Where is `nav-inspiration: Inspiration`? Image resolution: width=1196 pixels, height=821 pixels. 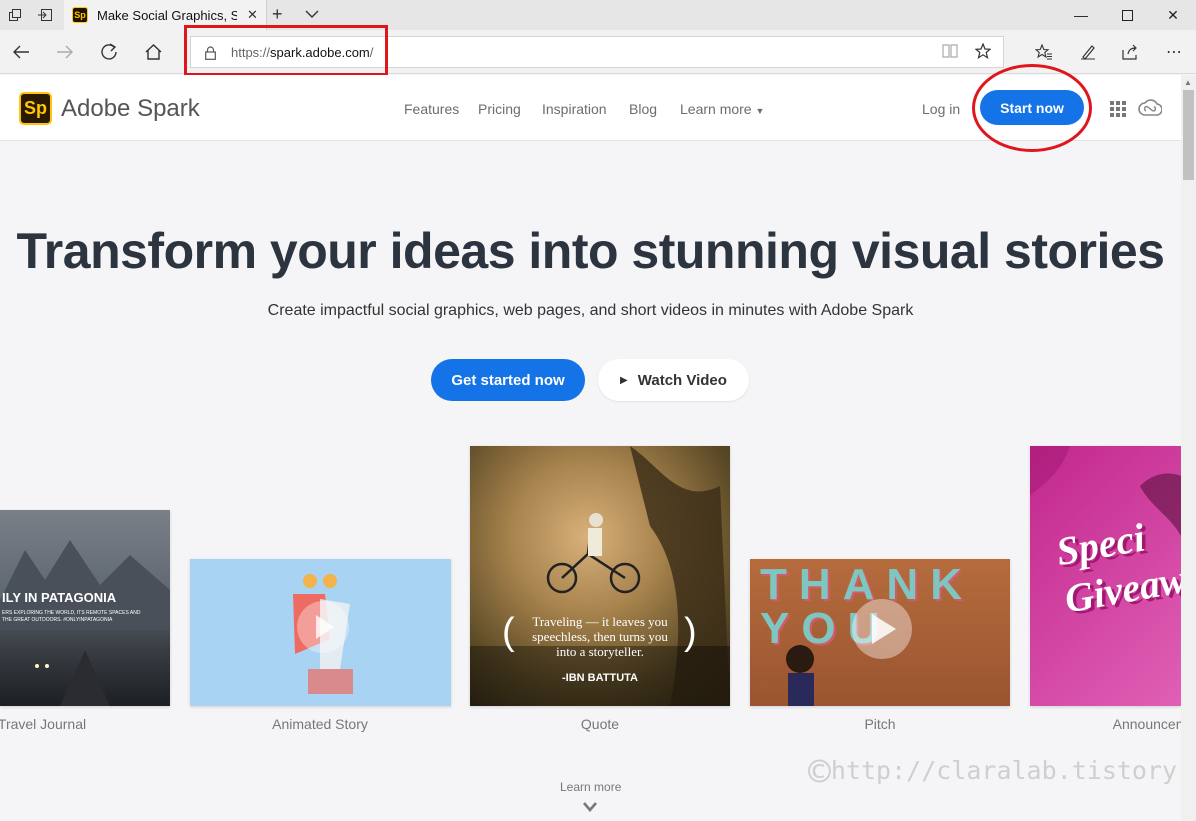
nav-inspiration: Inspiration is located at coordinates (574, 109).